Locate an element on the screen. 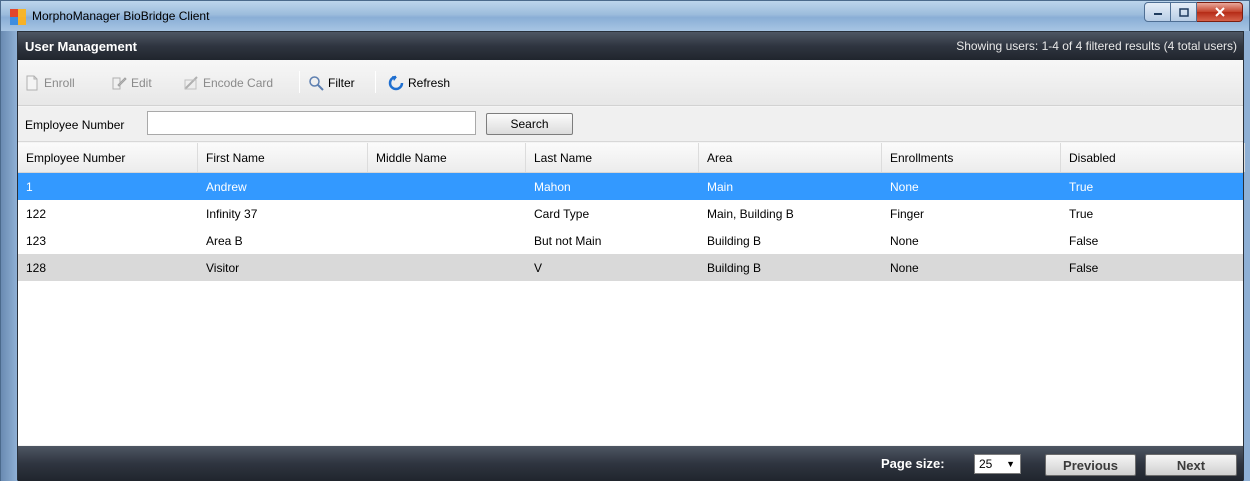 The width and height of the screenshot is (1250, 481). employee-number-input is located at coordinates (311, 123).